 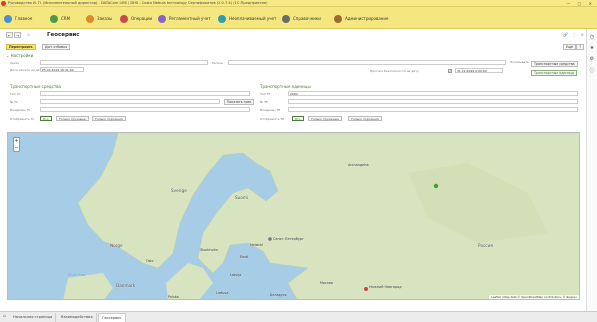 I want to click on favorite-star-icon: ☆, so click(x=28, y=35).